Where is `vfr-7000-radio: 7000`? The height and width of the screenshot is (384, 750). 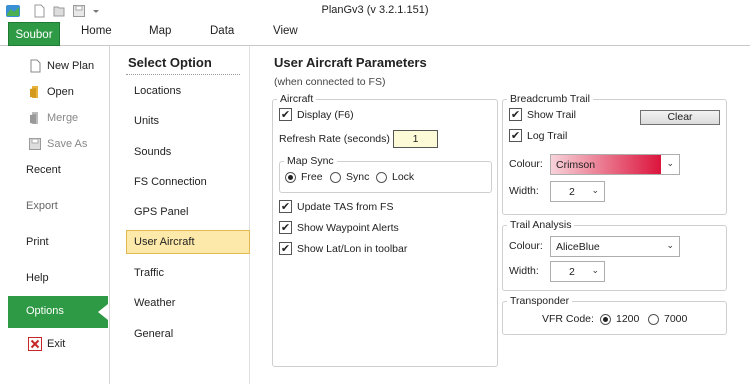 vfr-7000-radio: 7000 is located at coordinates (667, 319).